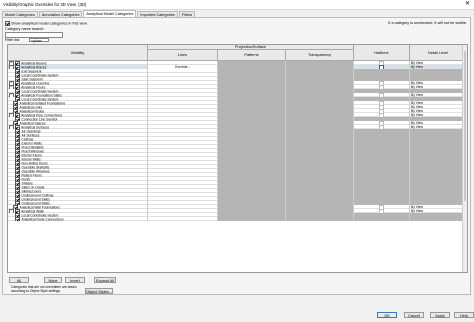  Describe the element at coordinates (387, 315) in the screenshot. I see `ok-button: OK` at that location.